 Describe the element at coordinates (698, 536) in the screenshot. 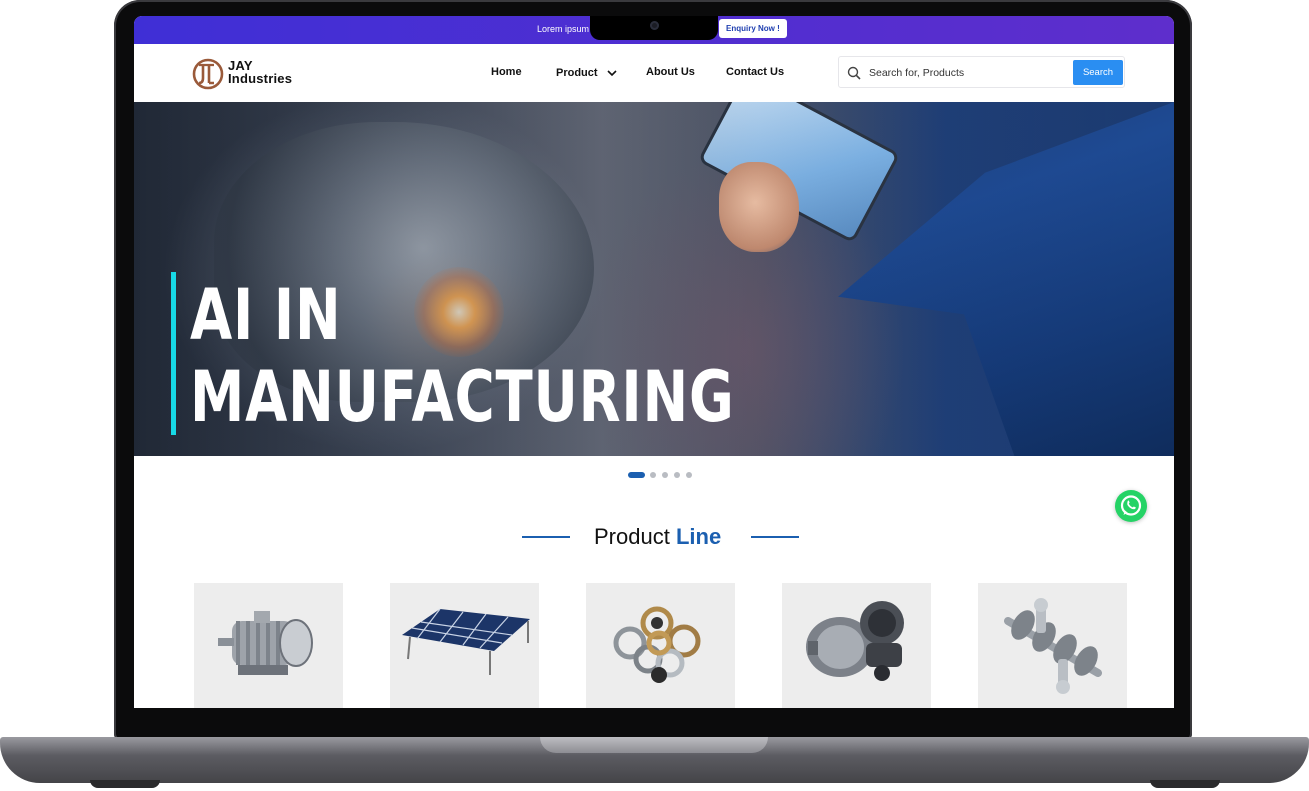

I see `heading-accent: Line` at that location.